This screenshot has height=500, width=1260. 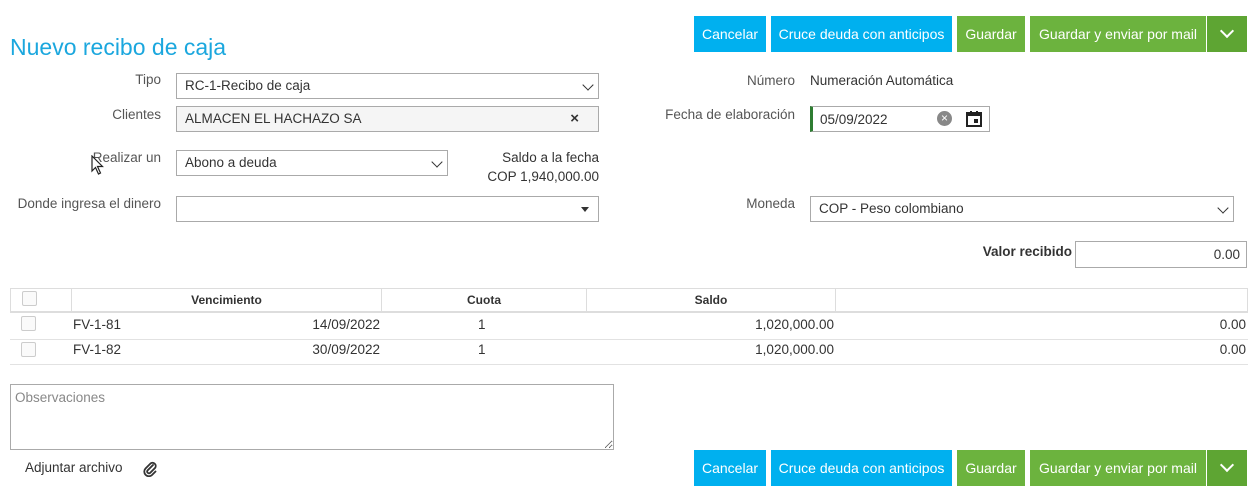 What do you see at coordinates (89, 203) in the screenshot?
I see `donde-label: Donde ingresa el dinero` at bounding box center [89, 203].